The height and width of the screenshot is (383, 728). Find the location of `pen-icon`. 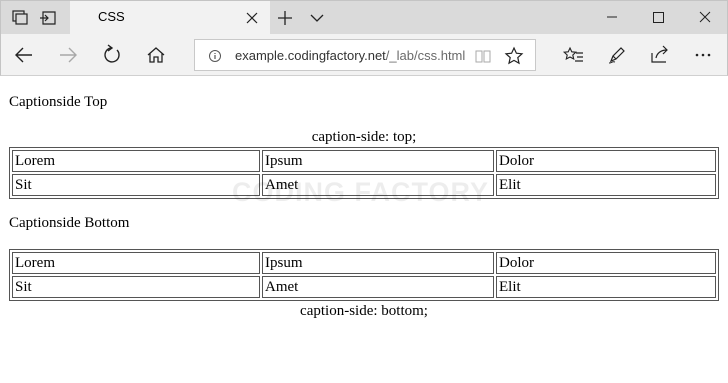

pen-icon is located at coordinates (617, 55).